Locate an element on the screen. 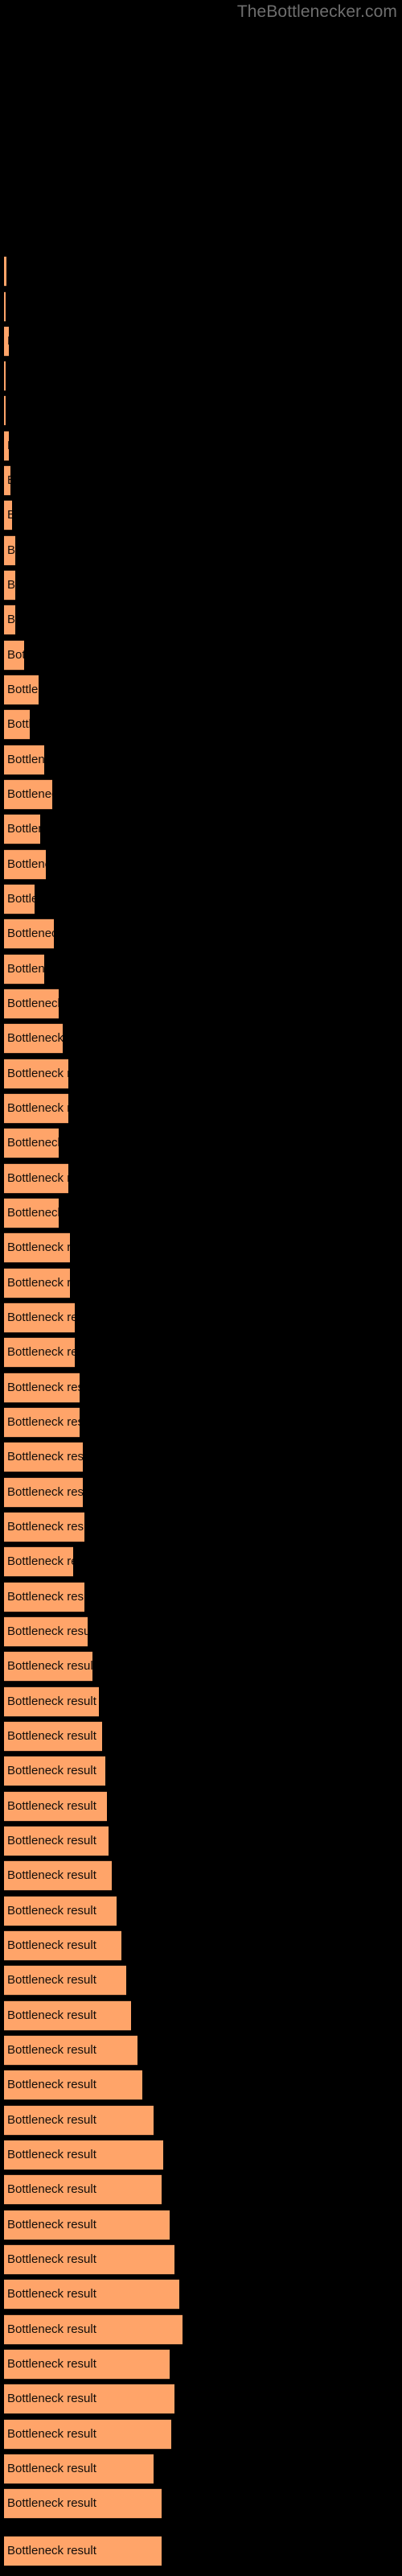  bar-33: Bottleneck result is located at coordinates (42, 1388).